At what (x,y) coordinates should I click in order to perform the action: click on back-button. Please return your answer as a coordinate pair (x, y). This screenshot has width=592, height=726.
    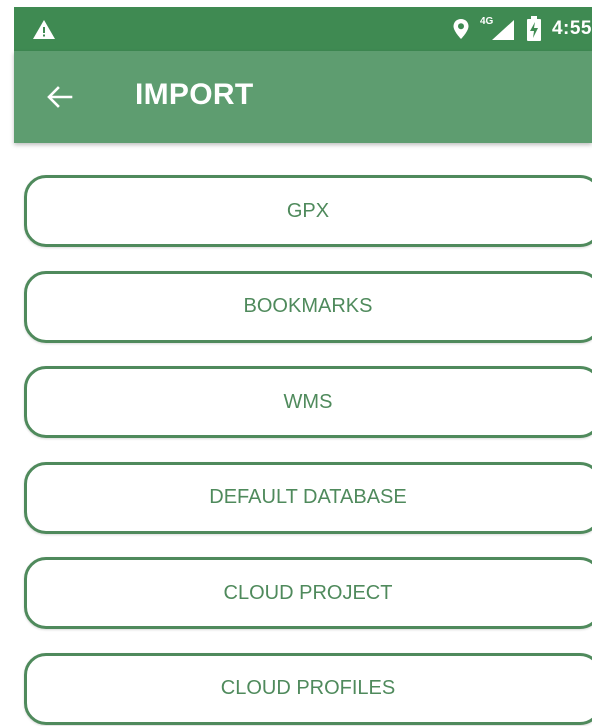
    Looking at the image, I should click on (60, 97).